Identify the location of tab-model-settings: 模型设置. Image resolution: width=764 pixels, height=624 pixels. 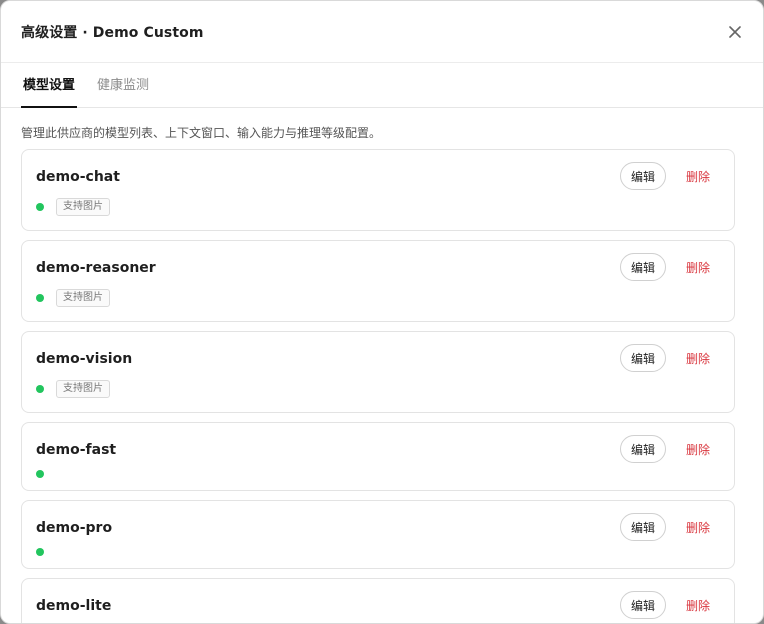
(49, 91).